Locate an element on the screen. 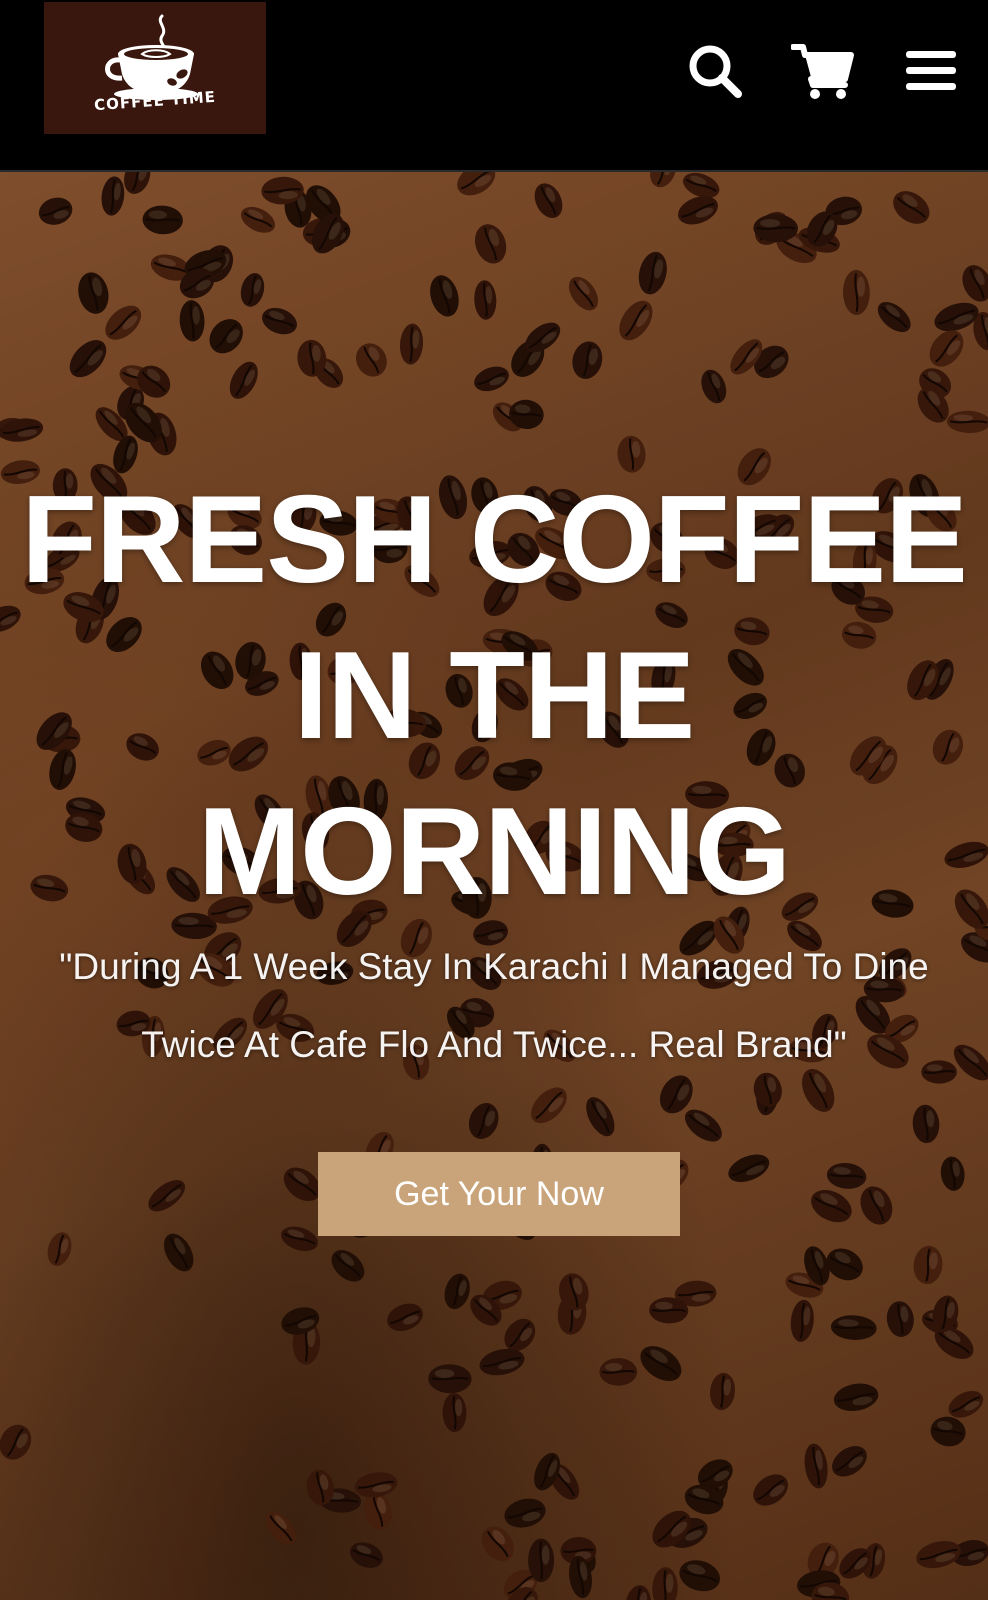  search-button is located at coordinates (715, 71).